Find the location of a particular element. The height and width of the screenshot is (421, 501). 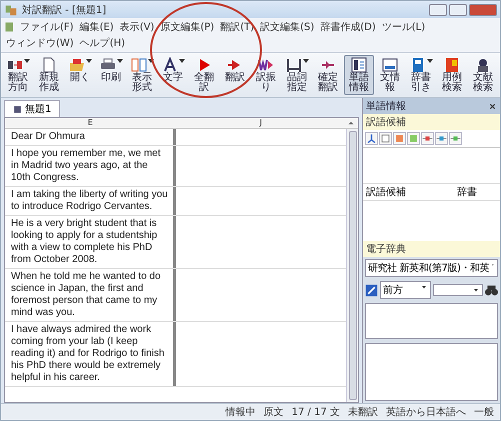

close-button is located at coordinates (483, 10).